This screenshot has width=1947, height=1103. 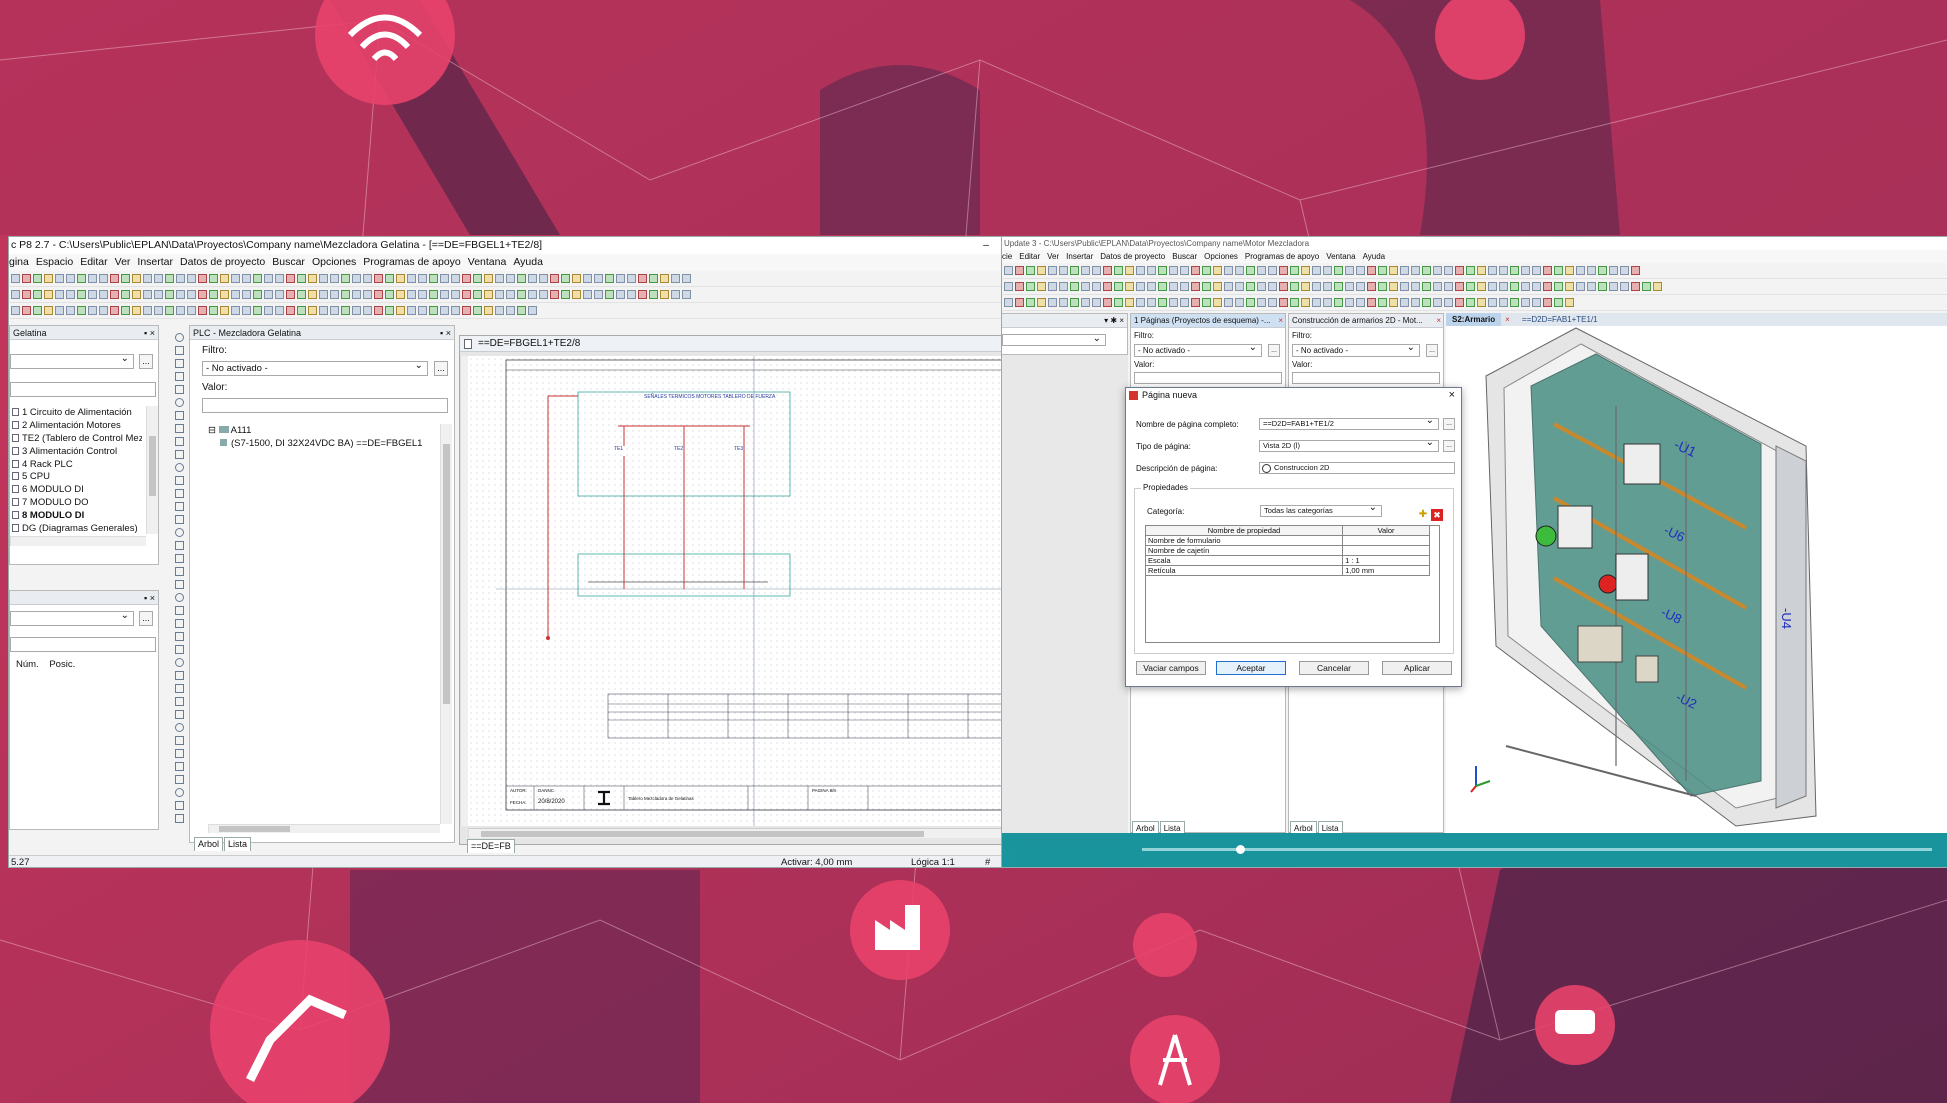 What do you see at coordinates (62, 664) in the screenshot?
I see `column-header-position: Posic.` at bounding box center [62, 664].